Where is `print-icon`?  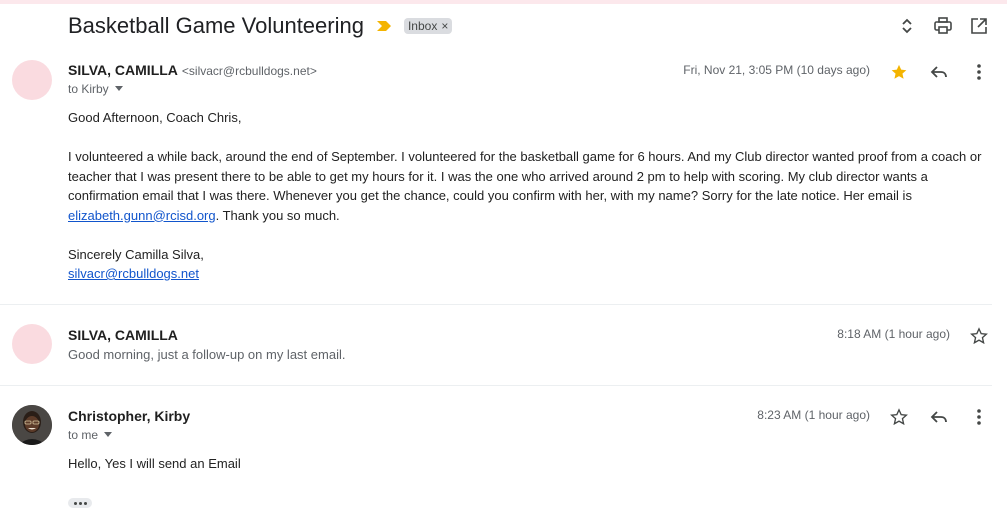
print-icon is located at coordinates (943, 26).